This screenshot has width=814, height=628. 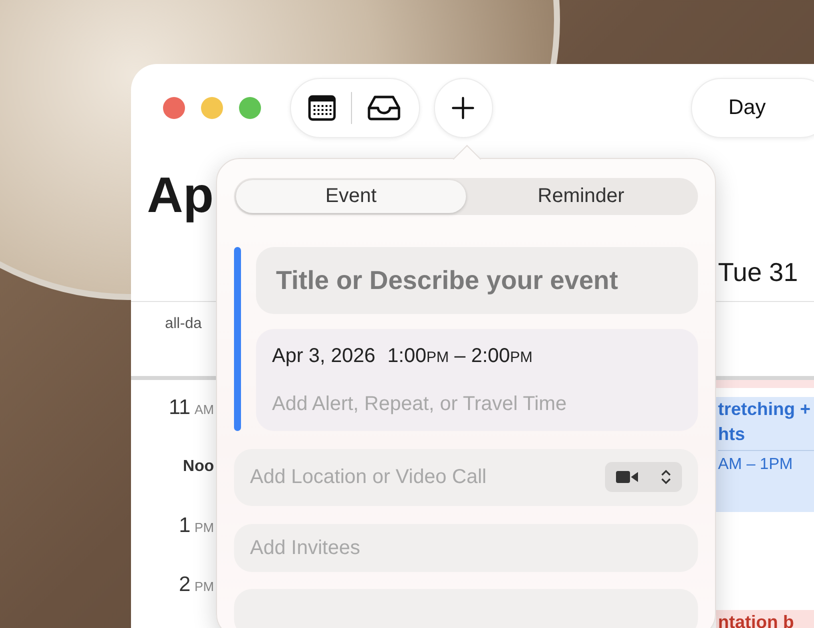 What do you see at coordinates (765, 619) in the screenshot?
I see `calendar-event: ntation b` at bounding box center [765, 619].